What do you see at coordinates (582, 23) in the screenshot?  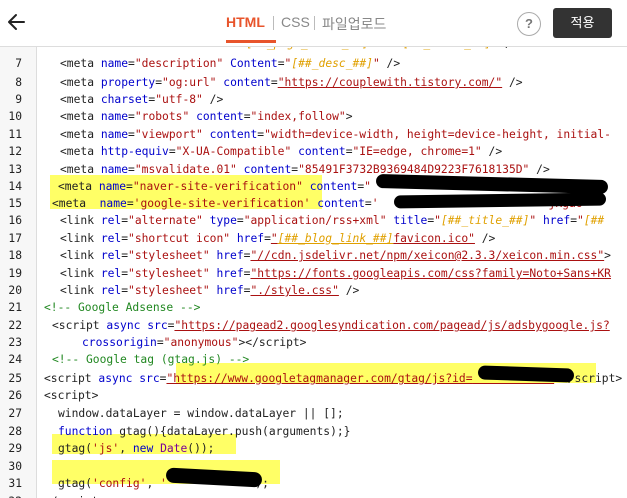 I see `apply-button: 적용` at bounding box center [582, 23].